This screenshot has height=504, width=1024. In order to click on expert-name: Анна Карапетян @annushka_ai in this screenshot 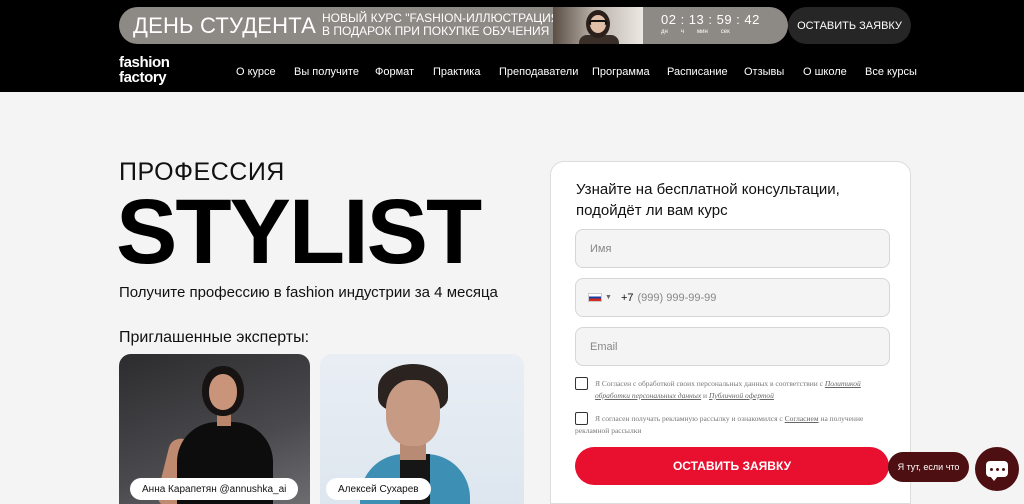, I will do `click(214, 489)`.